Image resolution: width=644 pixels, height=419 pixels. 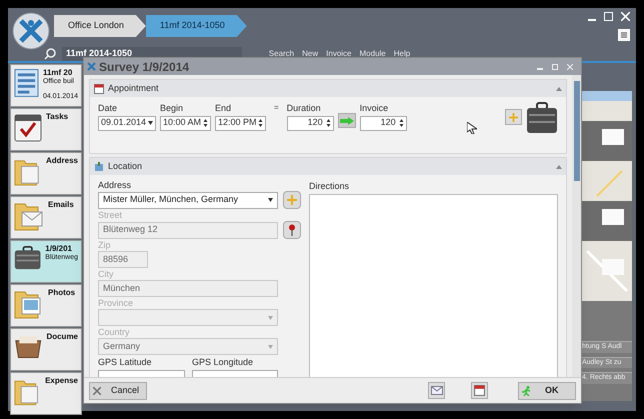 I want to click on field-label: Duration, so click(x=304, y=108).